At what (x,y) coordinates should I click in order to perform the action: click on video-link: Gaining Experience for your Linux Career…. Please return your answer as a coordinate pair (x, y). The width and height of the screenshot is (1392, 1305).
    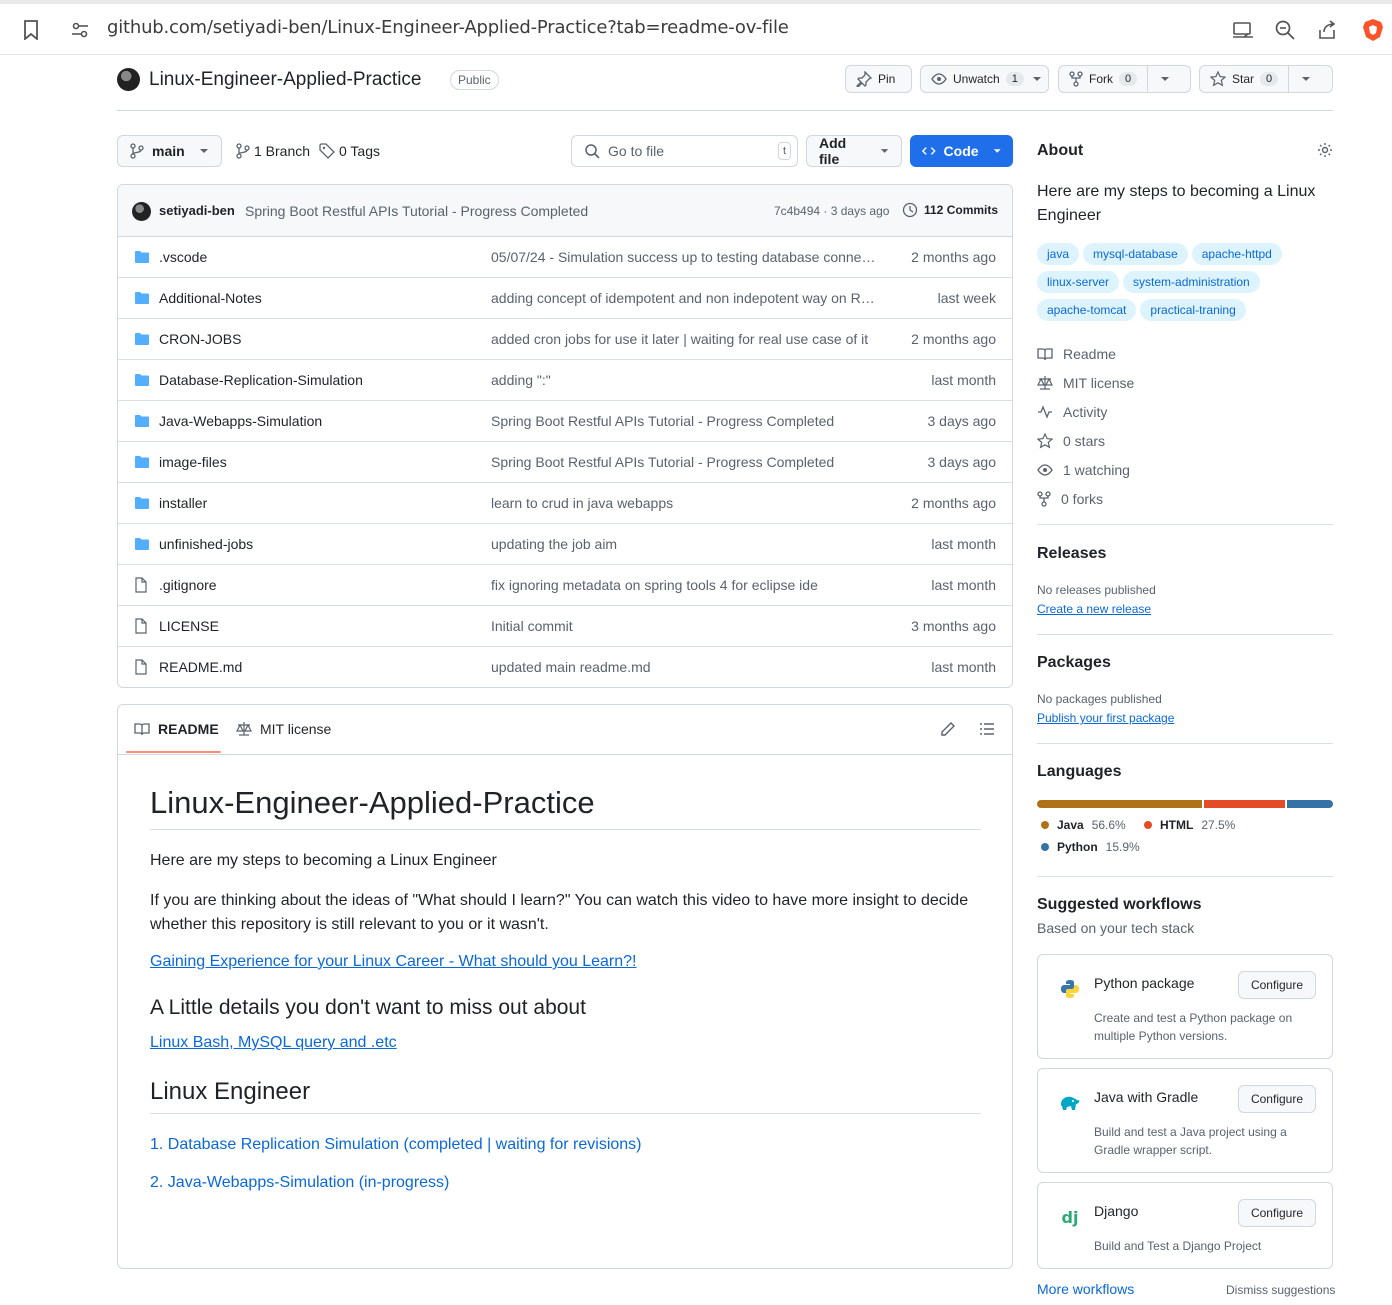
    Looking at the image, I should click on (393, 961).